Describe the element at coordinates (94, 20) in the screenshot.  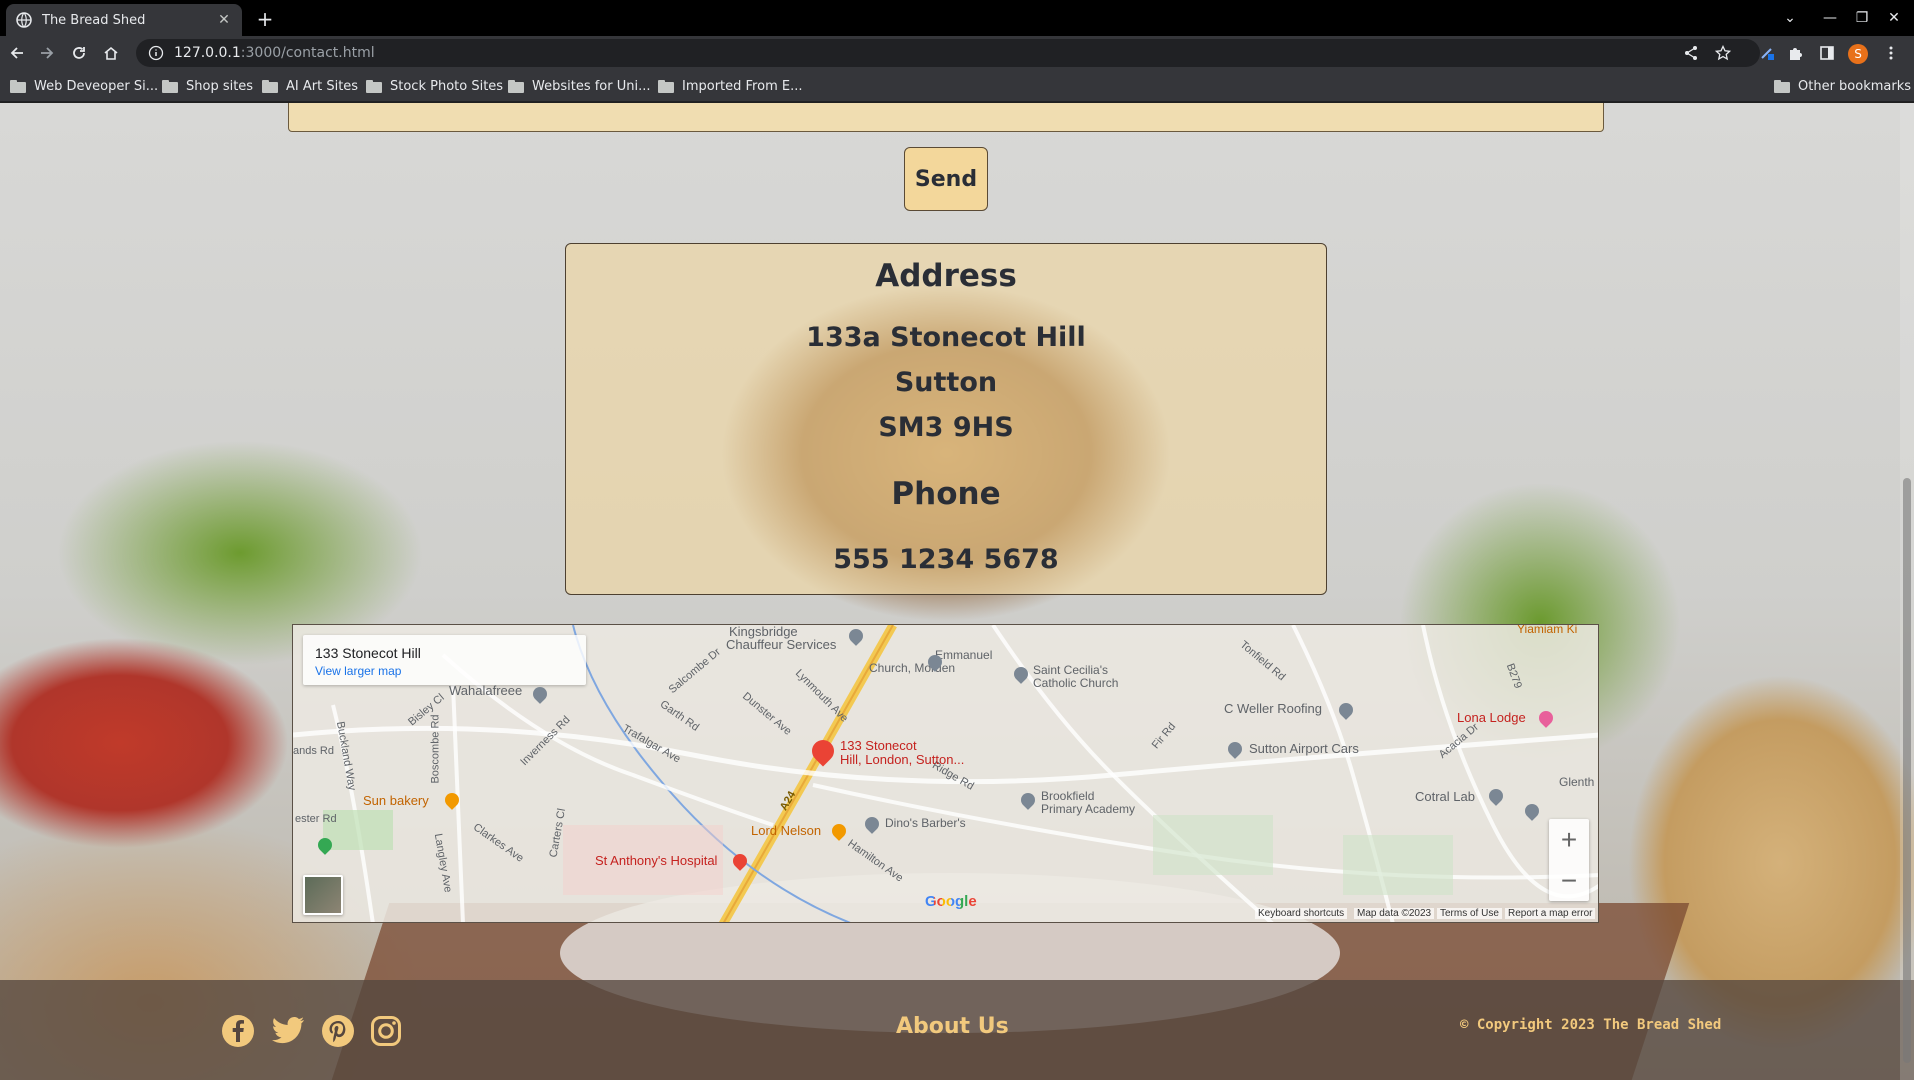
I see `tab-title: The Bread Shed` at that location.